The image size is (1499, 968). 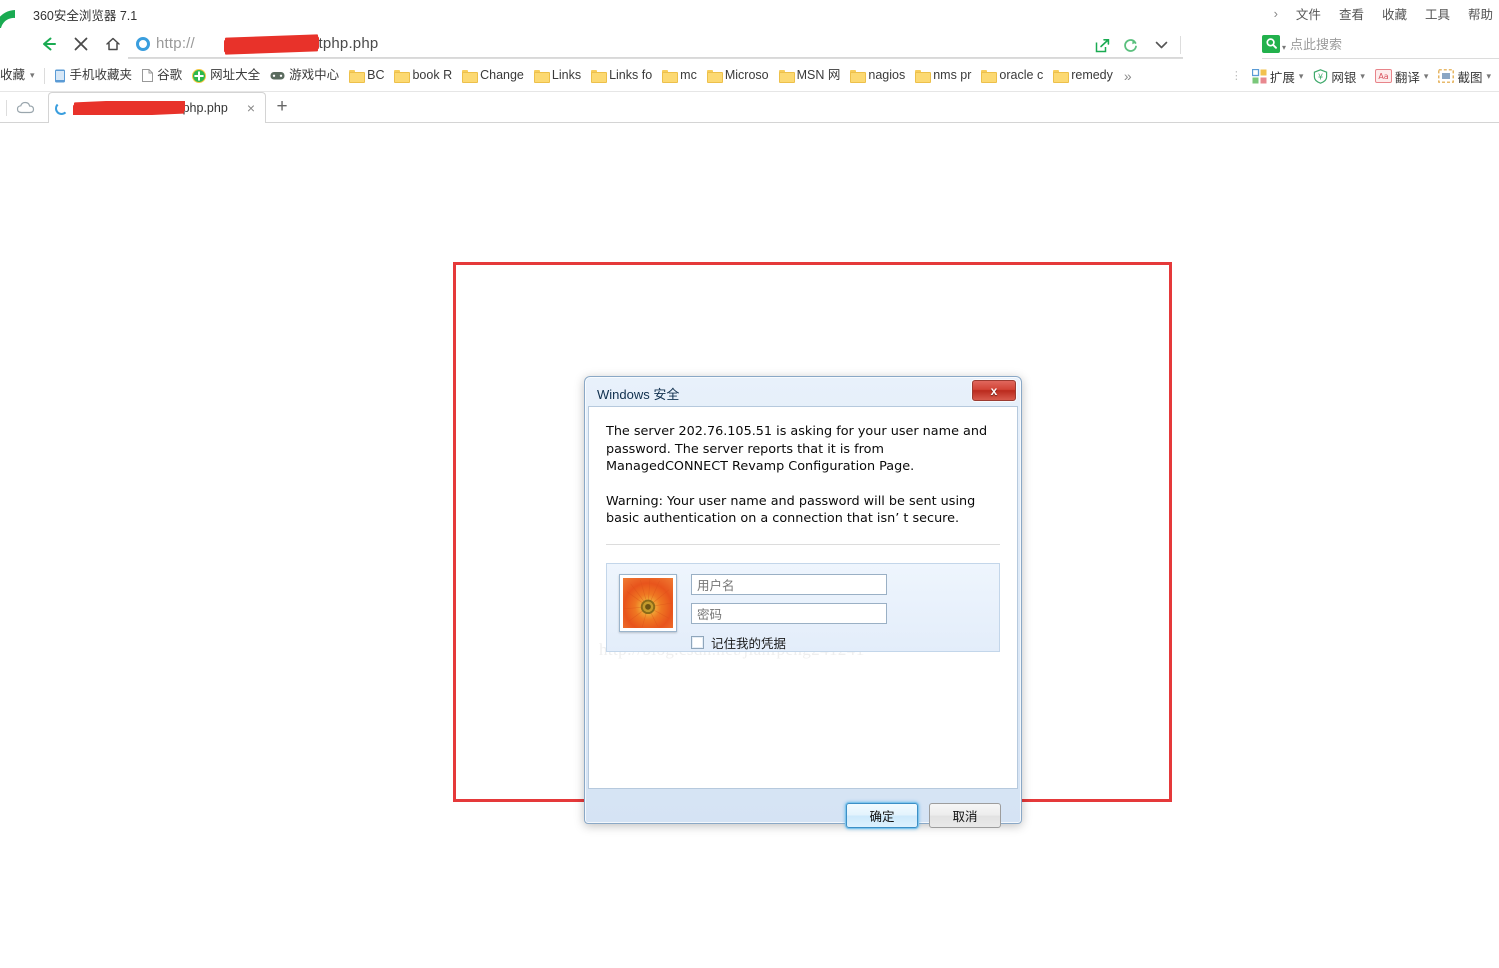 I want to click on screenshot-button: 截图 ▾, so click(x=1464, y=76).